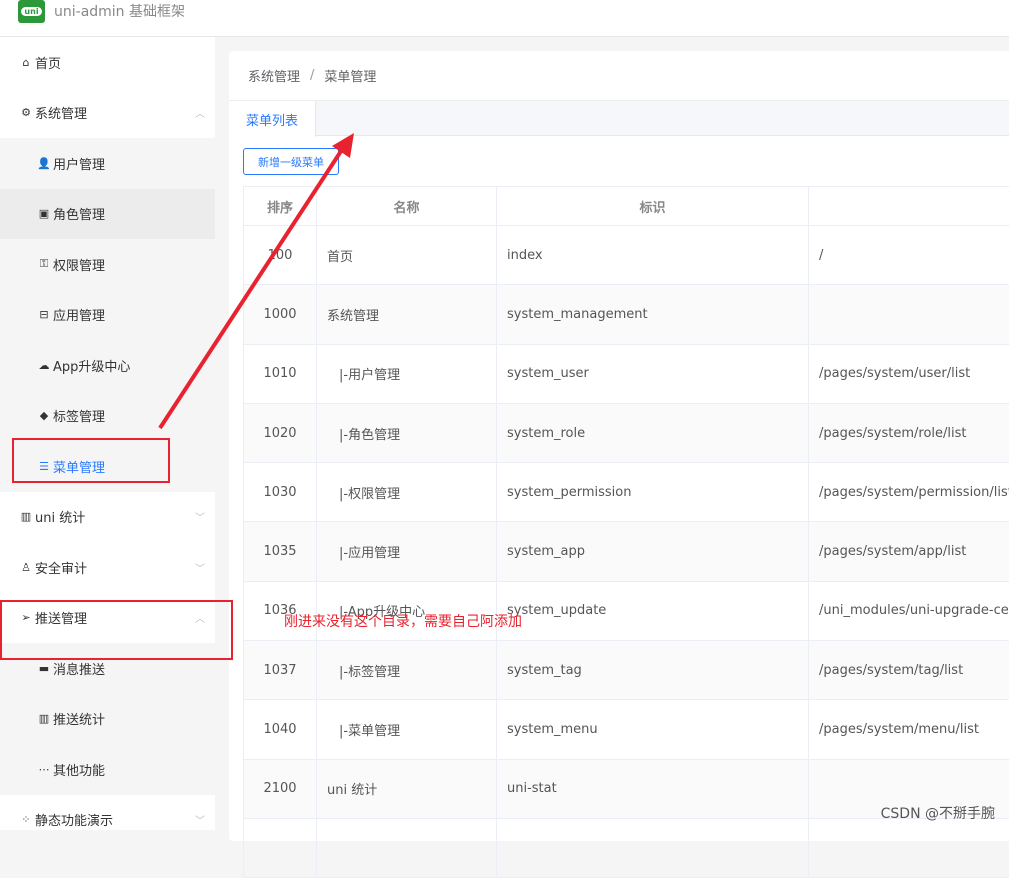  Describe the element at coordinates (938, 813) in the screenshot. I see `watermark: CSDN @不掰手腕` at that location.